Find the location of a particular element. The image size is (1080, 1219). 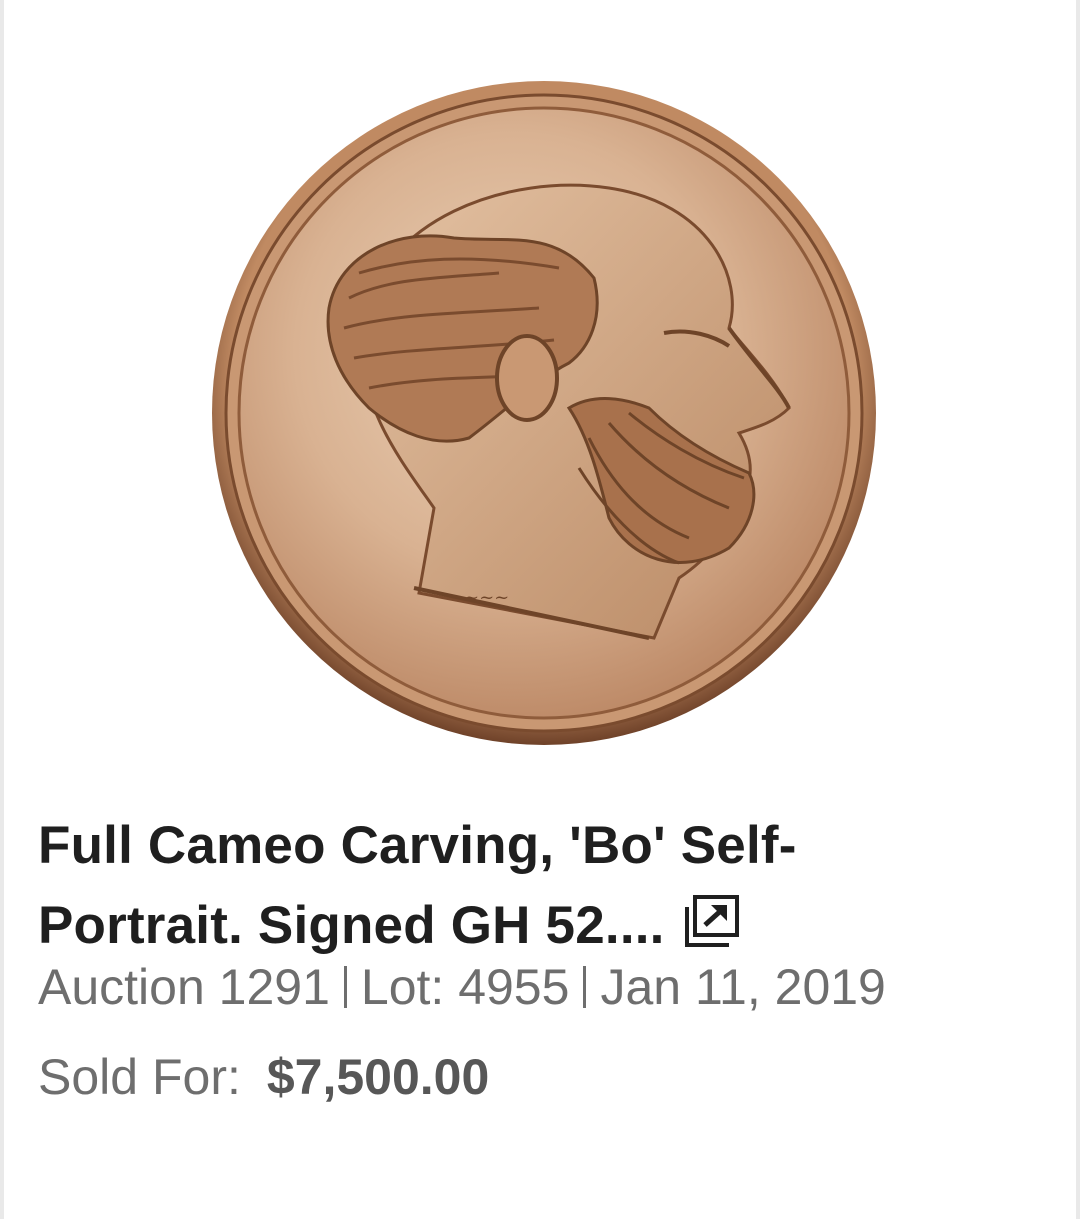

sold-row: Sold For: $7,500.00 is located at coordinates (263, 1077).